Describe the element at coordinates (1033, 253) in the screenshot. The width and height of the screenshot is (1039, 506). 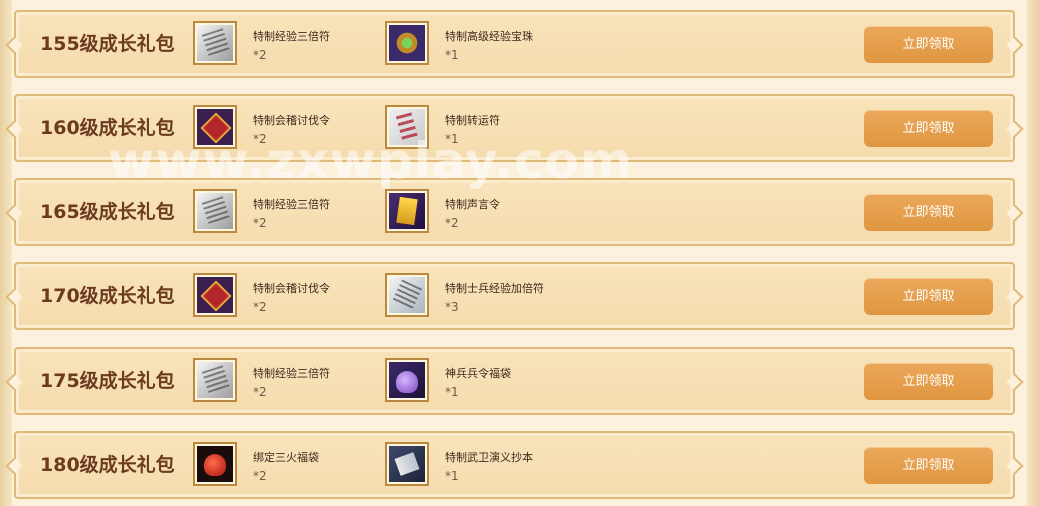
I see `right-frame-border` at that location.